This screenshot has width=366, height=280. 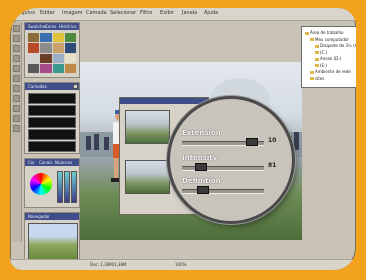 I want to click on zoom-tool-icon, so click(x=16, y=128).